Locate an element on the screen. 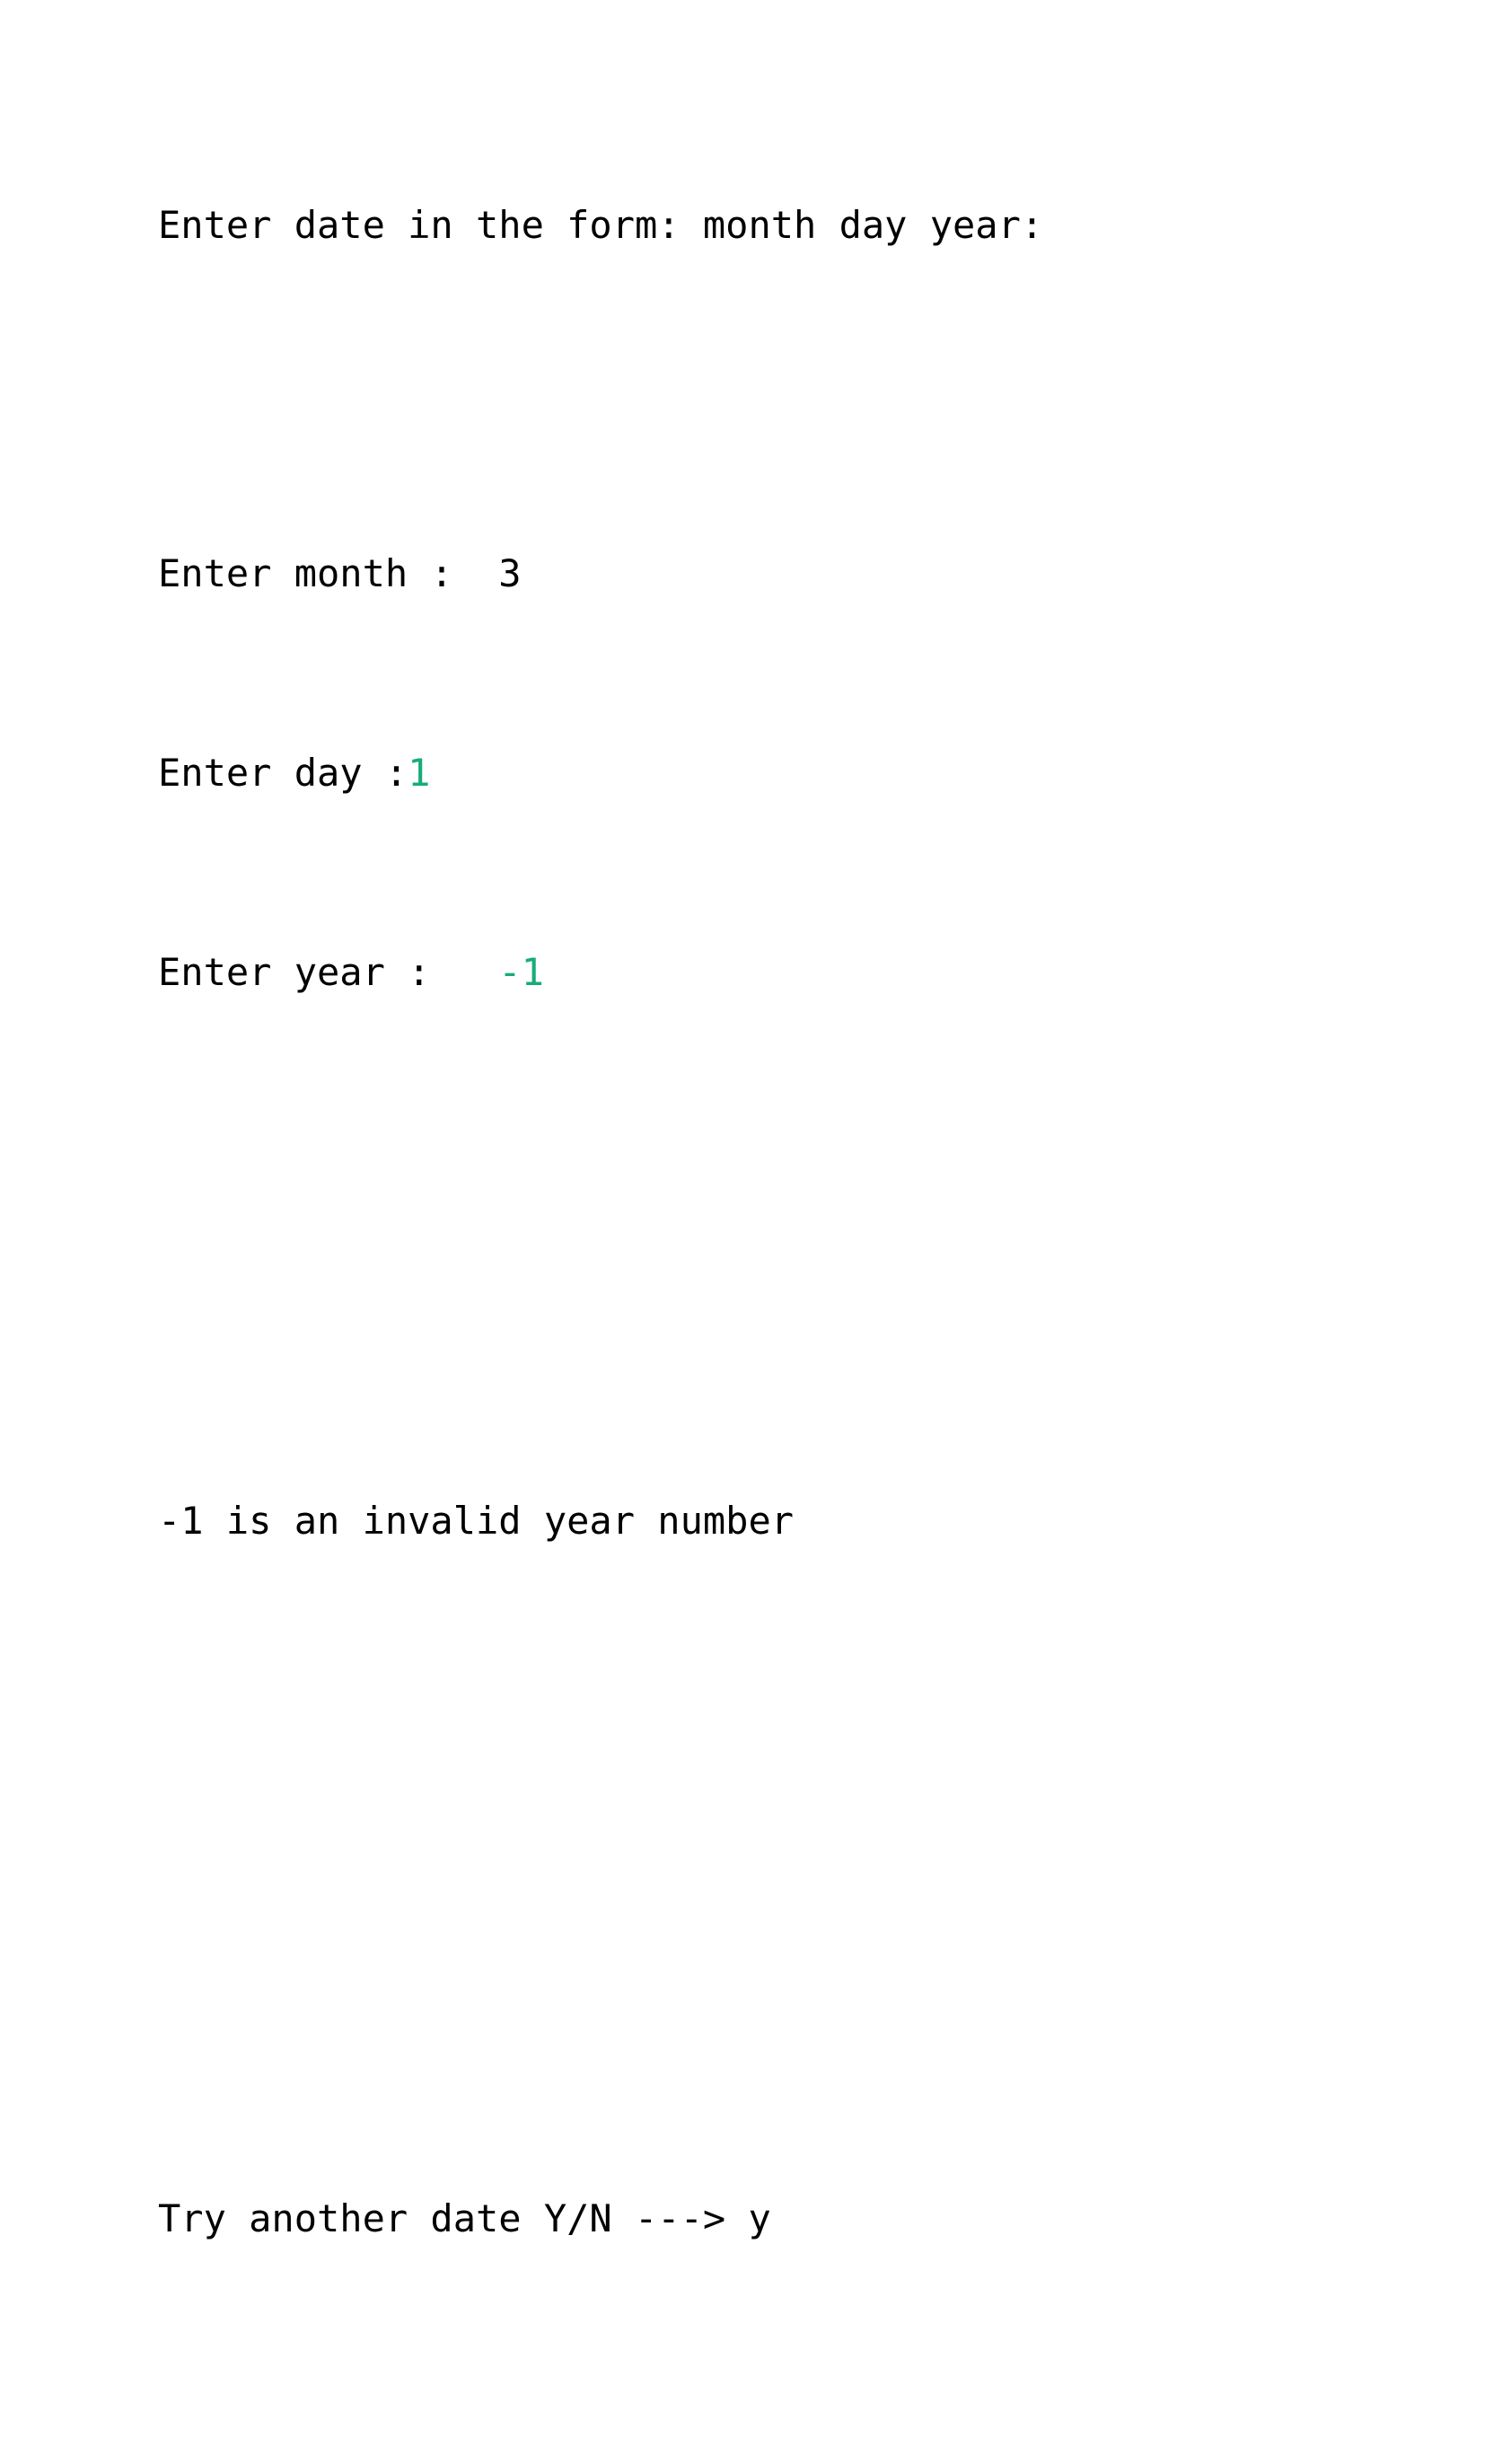 The width and height of the screenshot is (1502, 2464). validation-message-1: -1 is an invalid year number is located at coordinates (813, 1521).